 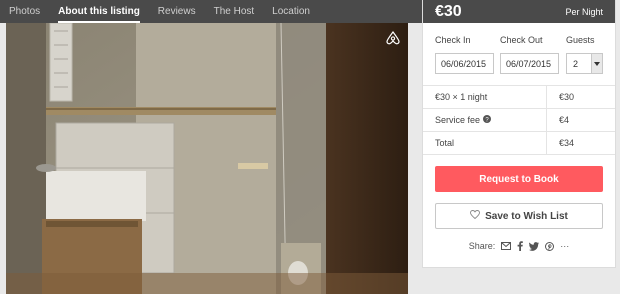 I want to click on service-fee-value: €4, so click(x=564, y=120).